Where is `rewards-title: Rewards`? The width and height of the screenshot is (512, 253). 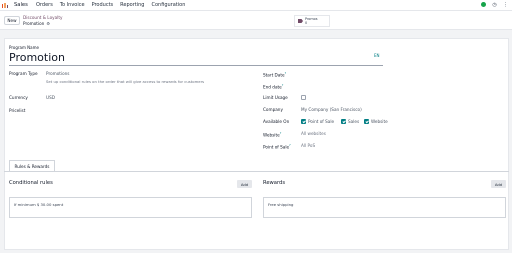 rewards-title: Rewards is located at coordinates (274, 183).